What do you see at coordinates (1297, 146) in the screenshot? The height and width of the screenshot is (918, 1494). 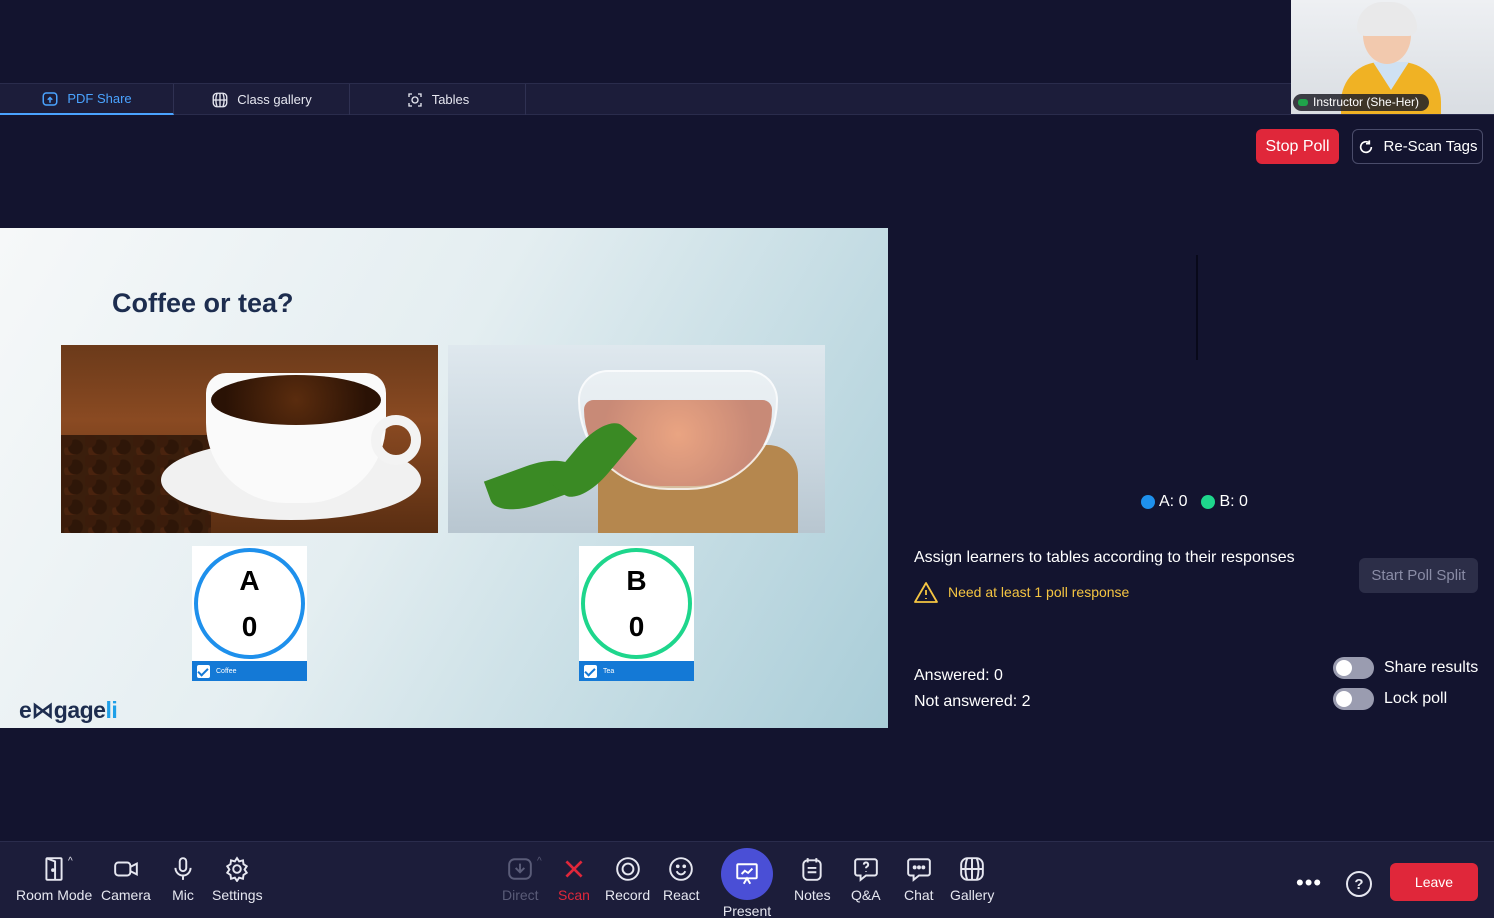 I see `stop-poll-button: Stop Poll` at bounding box center [1297, 146].